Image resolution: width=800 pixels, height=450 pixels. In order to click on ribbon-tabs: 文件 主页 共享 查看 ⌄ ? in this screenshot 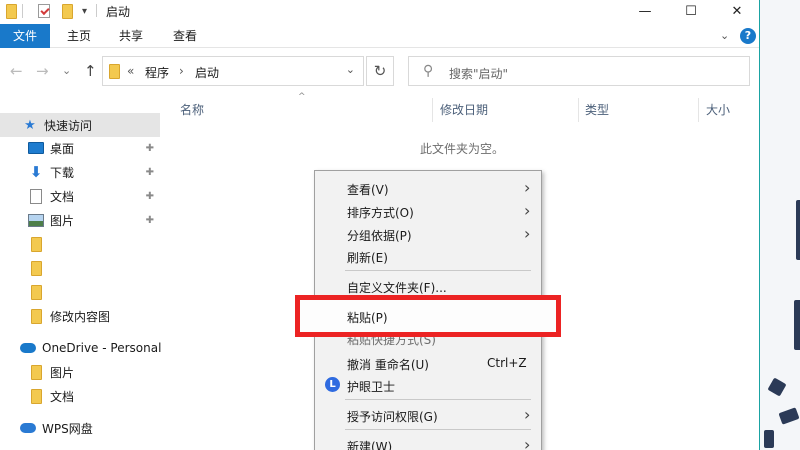, I will do `click(379, 36)`.